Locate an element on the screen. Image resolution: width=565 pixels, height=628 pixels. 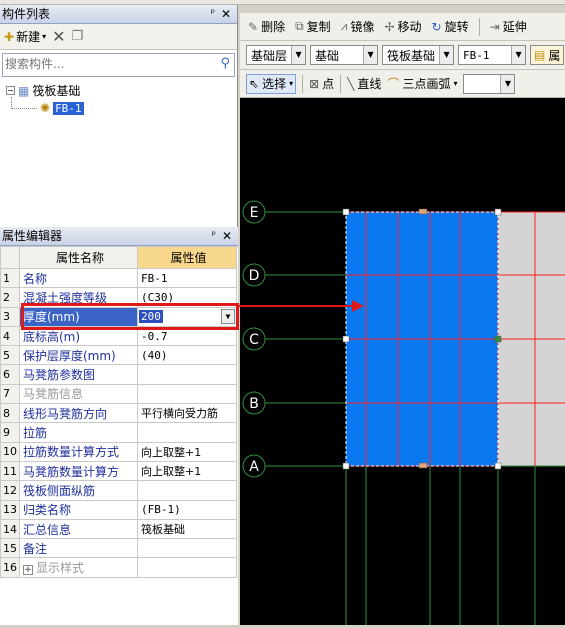
mirror-label: 镜像 is located at coordinates (362, 27).